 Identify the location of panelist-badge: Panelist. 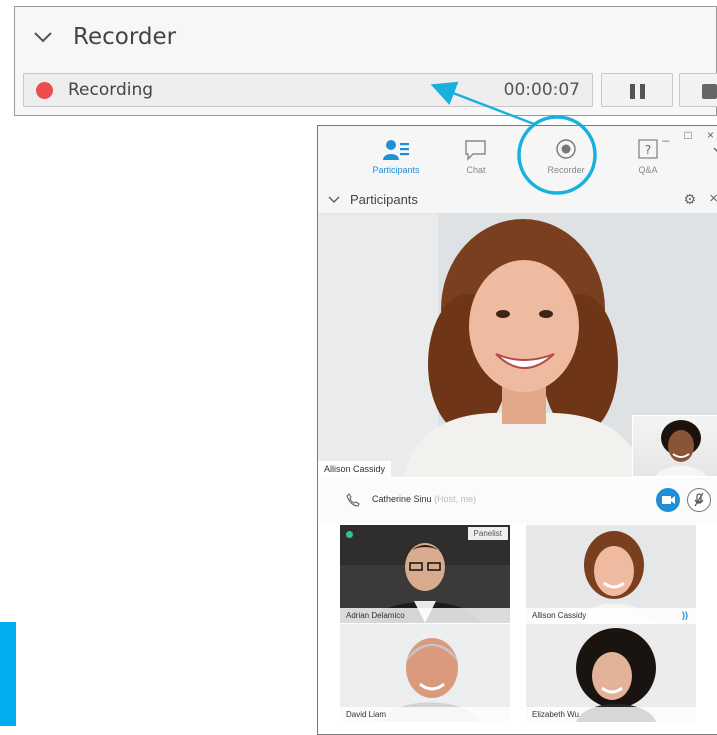
(487, 533).